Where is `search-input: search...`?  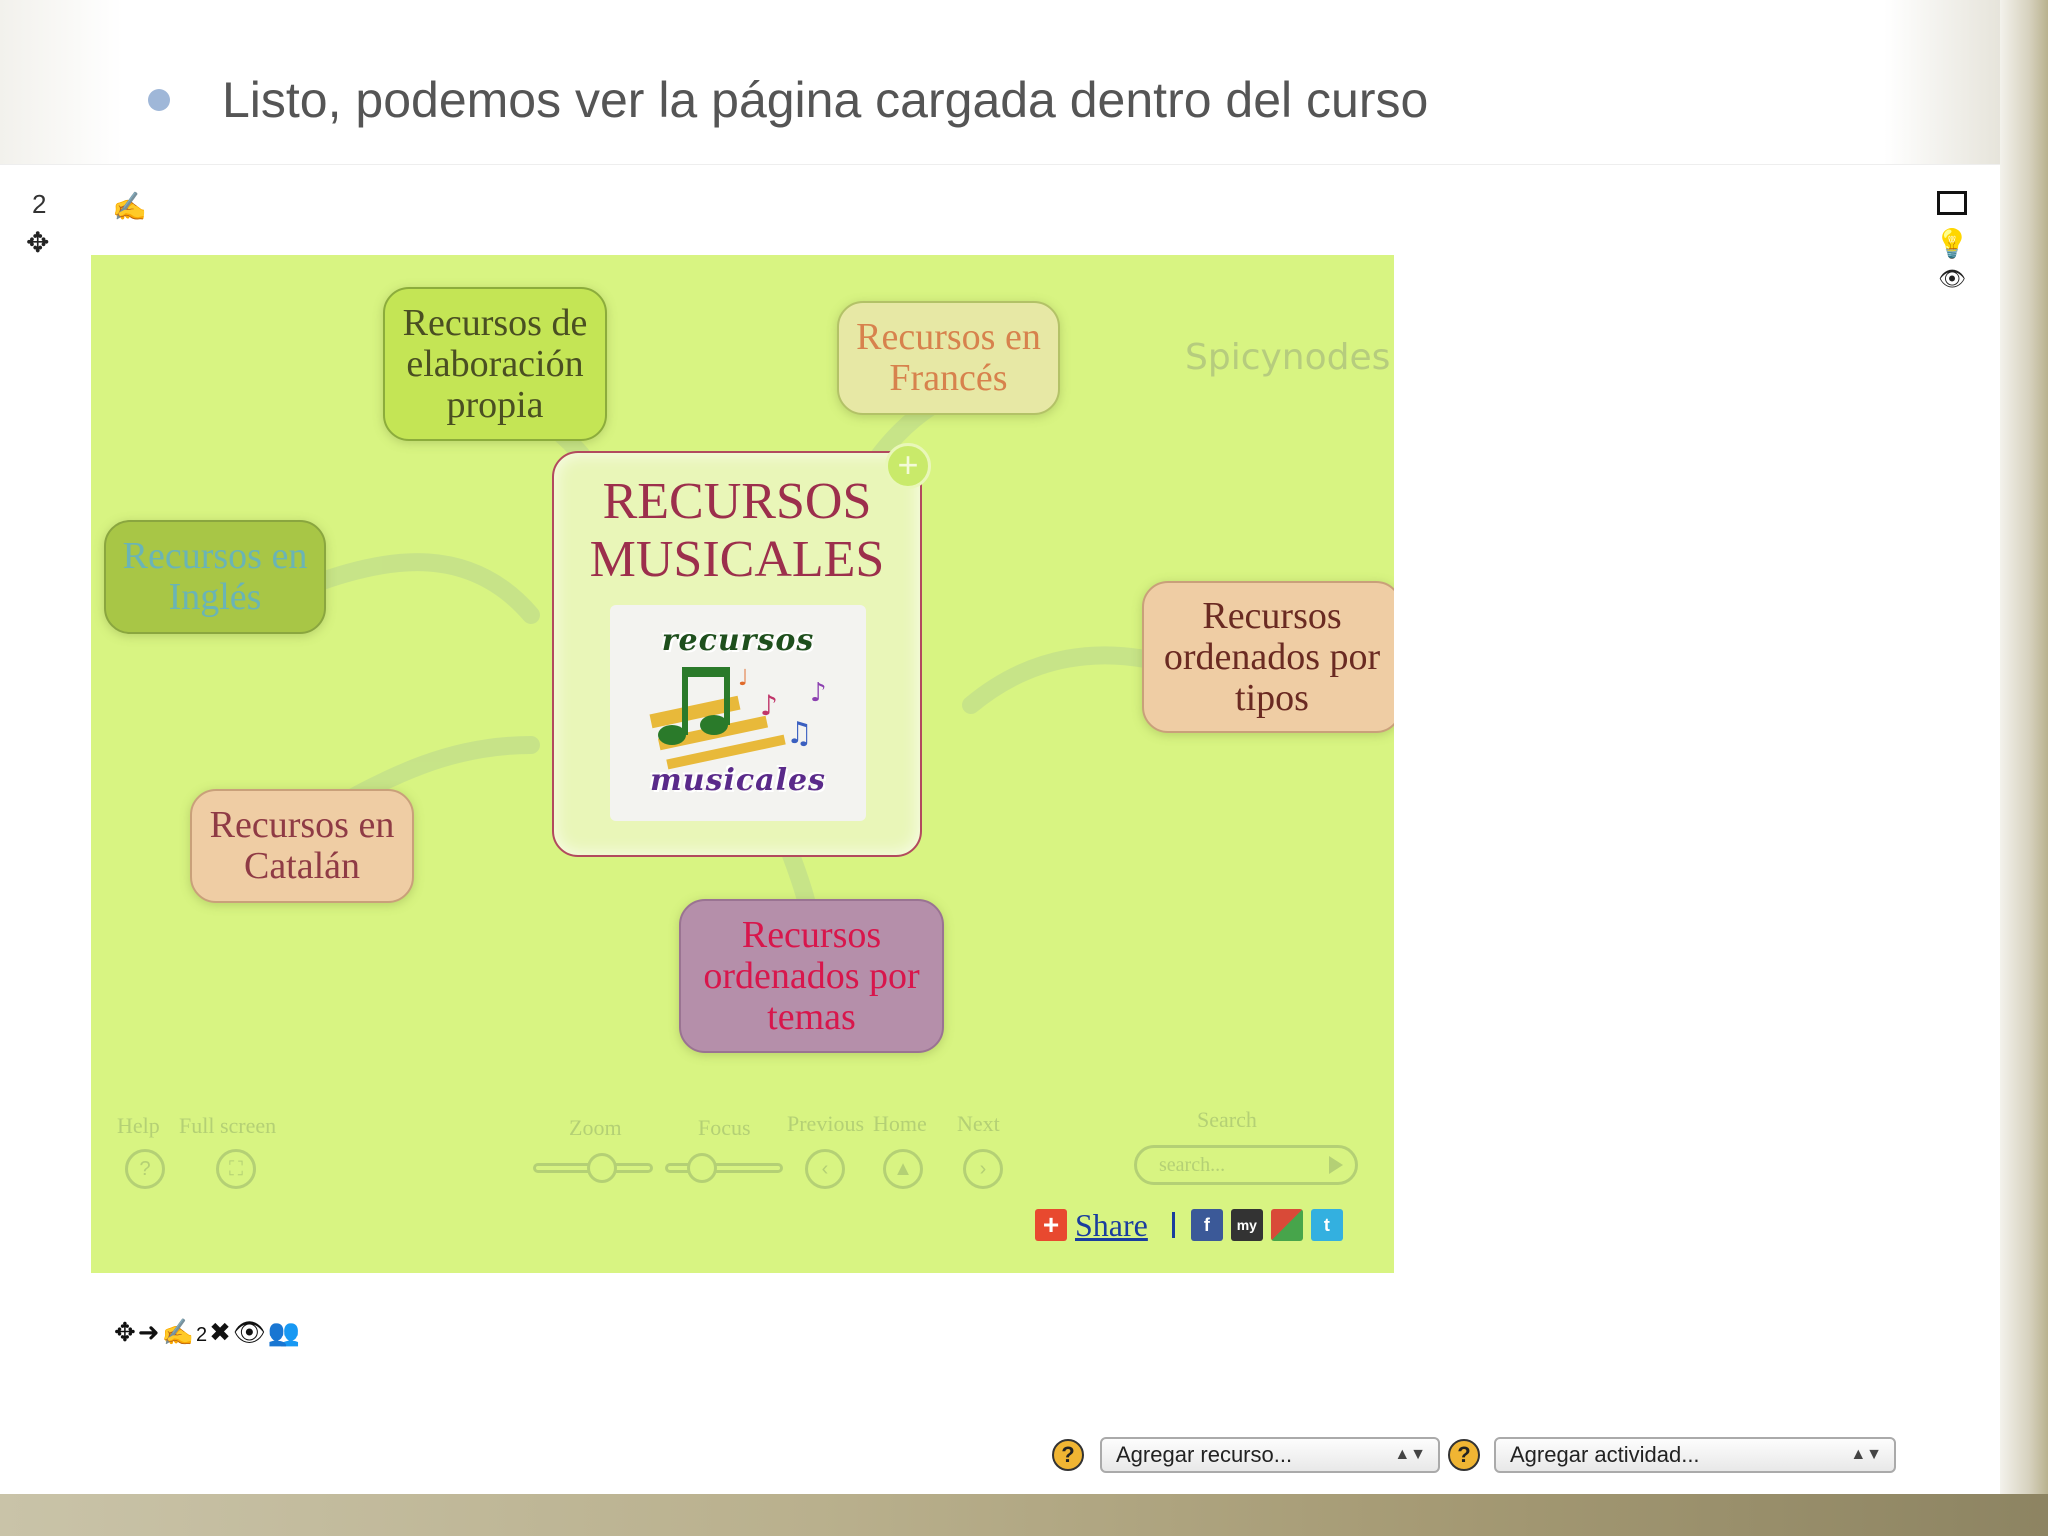
search-input: search... is located at coordinates (1246, 1165).